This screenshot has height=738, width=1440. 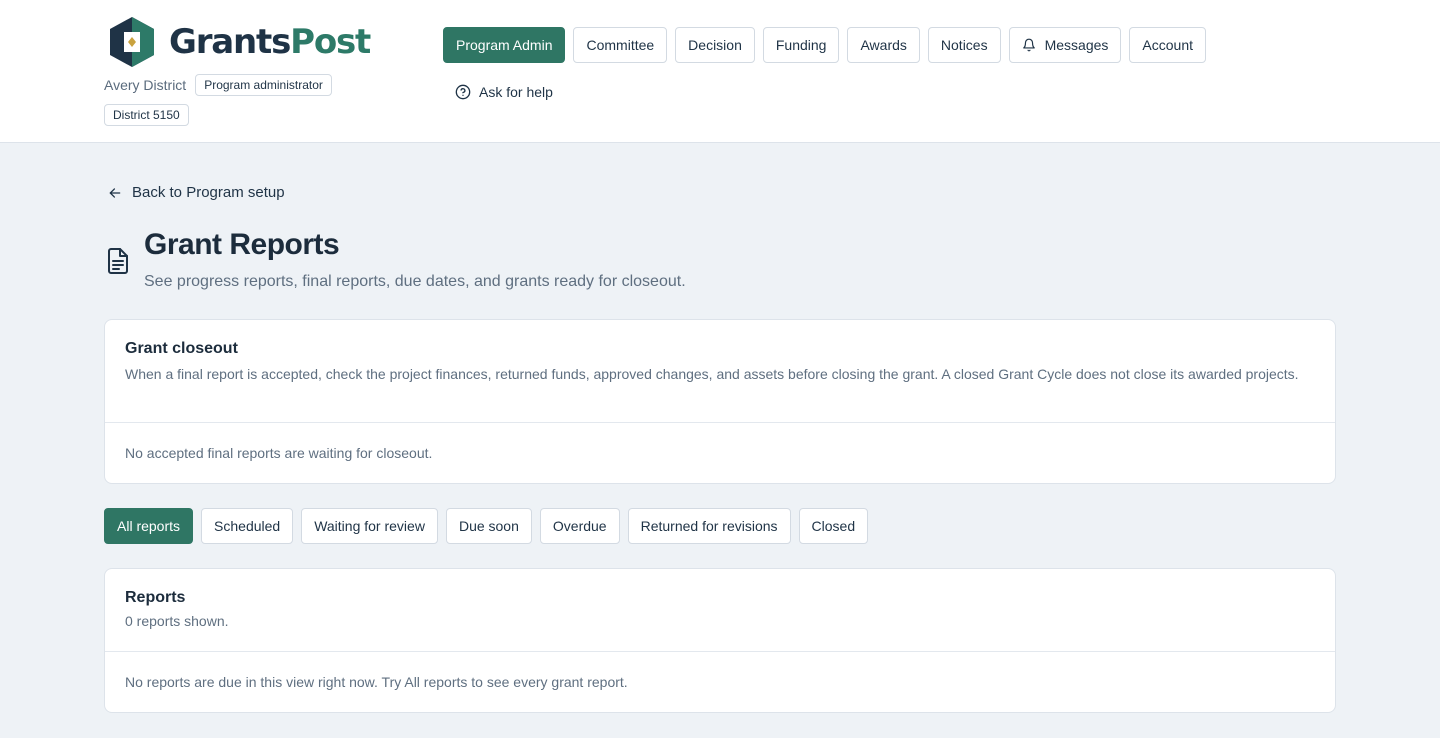 I want to click on role-badge: Program administrator, so click(x=263, y=85).